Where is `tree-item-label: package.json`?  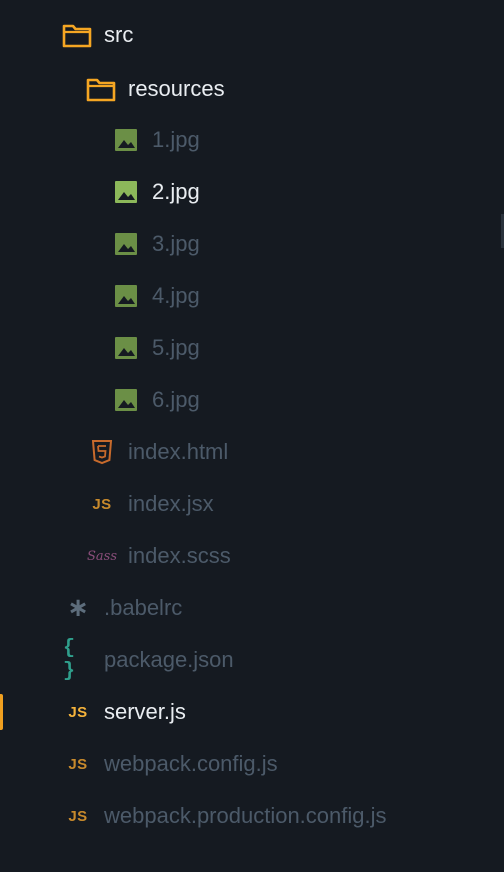
tree-item-label: package.json is located at coordinates (169, 659).